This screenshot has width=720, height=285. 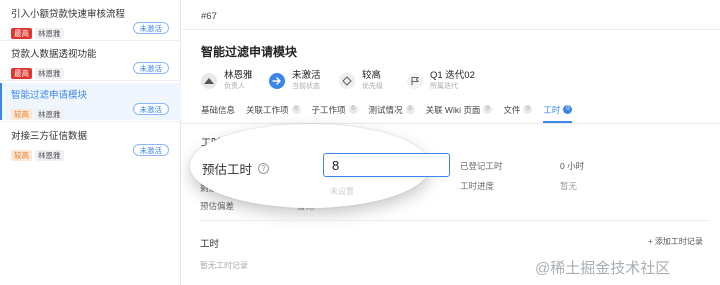 I want to click on issue-number: #67, so click(x=209, y=16).